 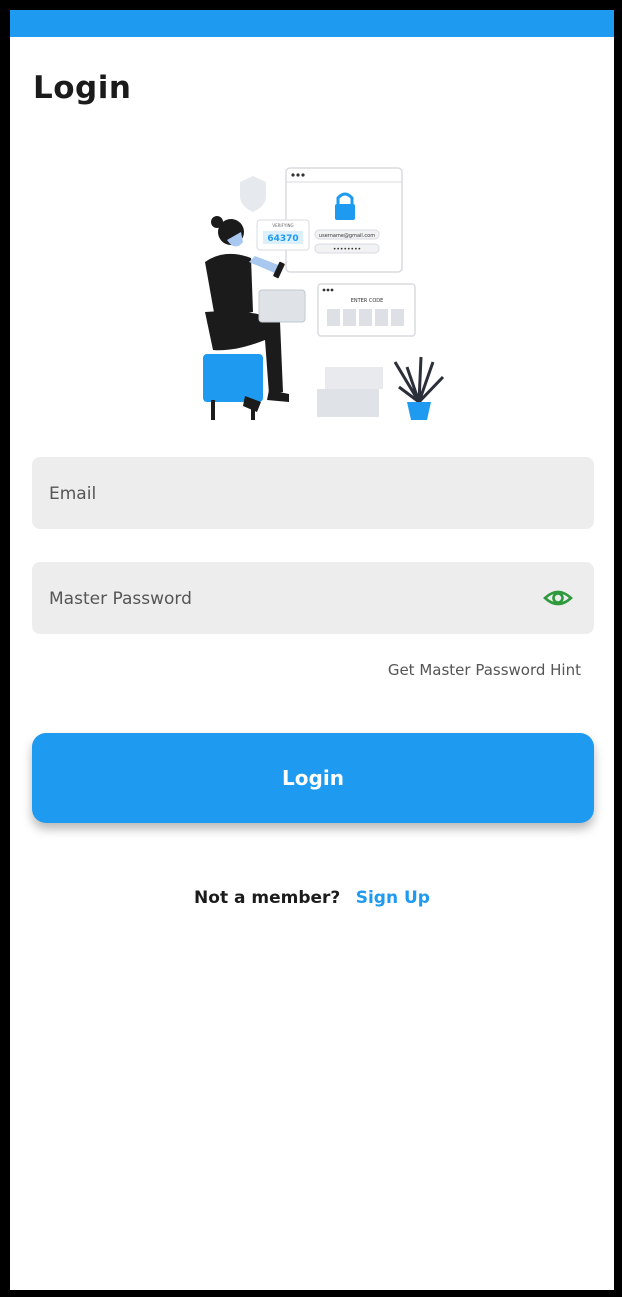 What do you see at coordinates (558, 598) in the screenshot?
I see `eye-icon` at bounding box center [558, 598].